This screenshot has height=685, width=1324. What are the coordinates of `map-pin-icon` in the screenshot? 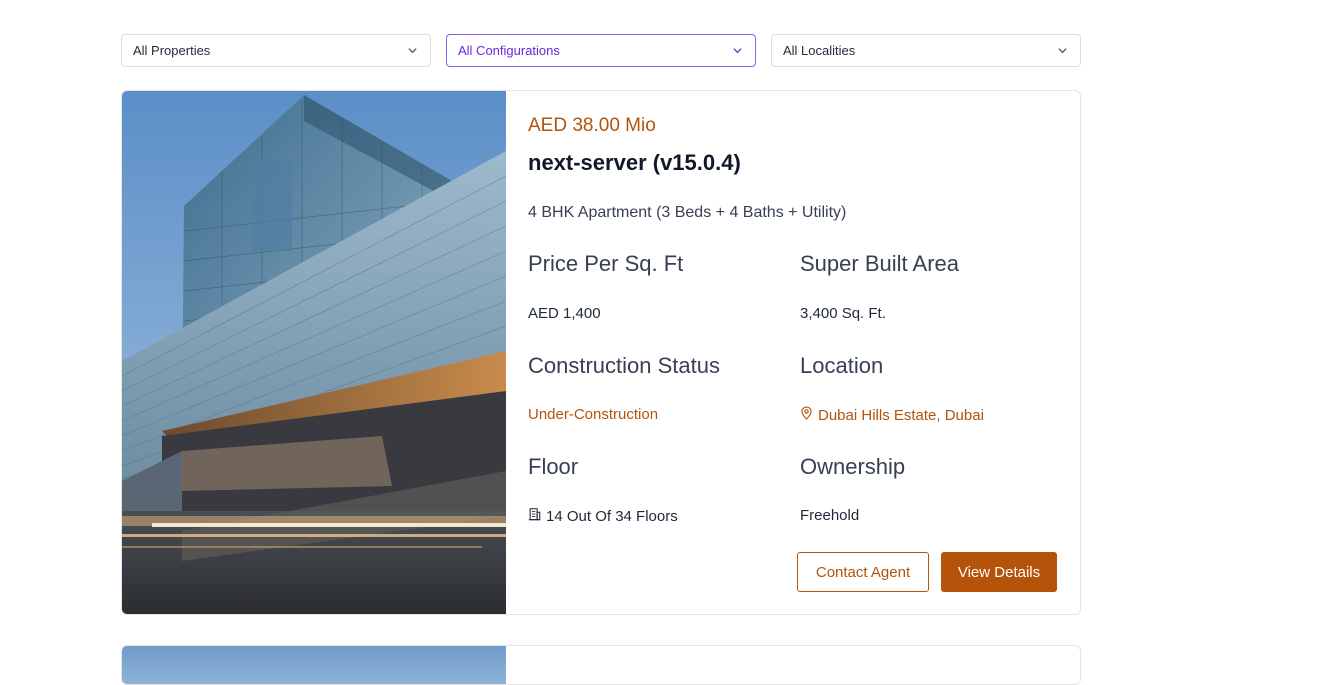 It's located at (806, 415).